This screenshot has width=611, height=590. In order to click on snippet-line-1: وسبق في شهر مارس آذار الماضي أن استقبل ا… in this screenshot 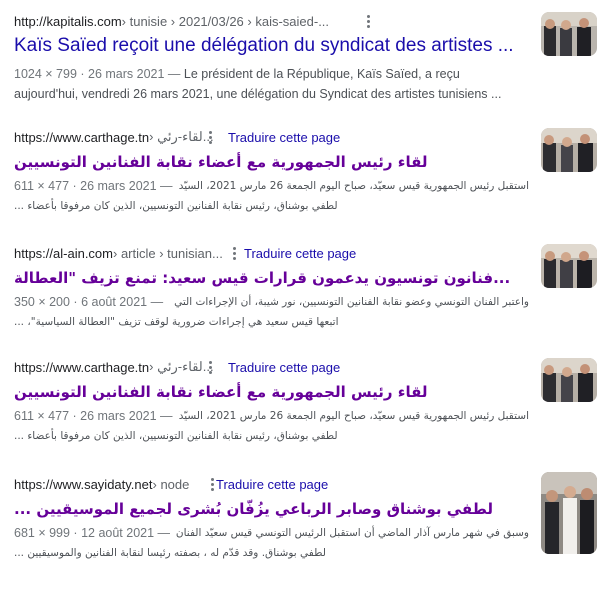, I will do `click(352, 533)`.